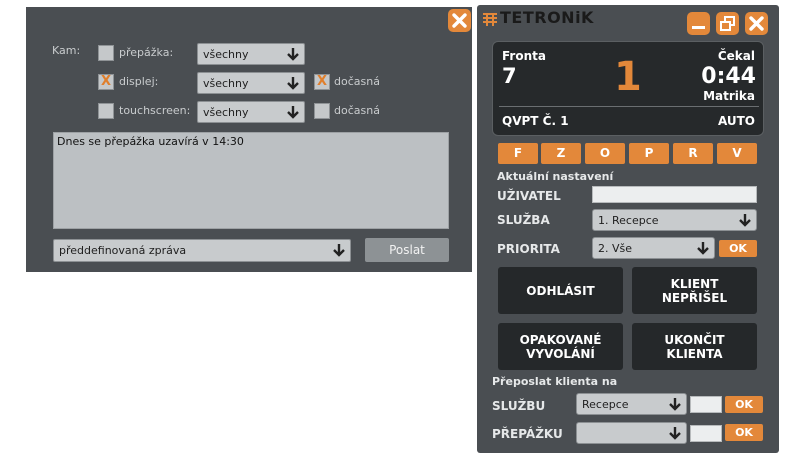 This screenshot has height=458, width=798. I want to click on restore-button, so click(727, 23).